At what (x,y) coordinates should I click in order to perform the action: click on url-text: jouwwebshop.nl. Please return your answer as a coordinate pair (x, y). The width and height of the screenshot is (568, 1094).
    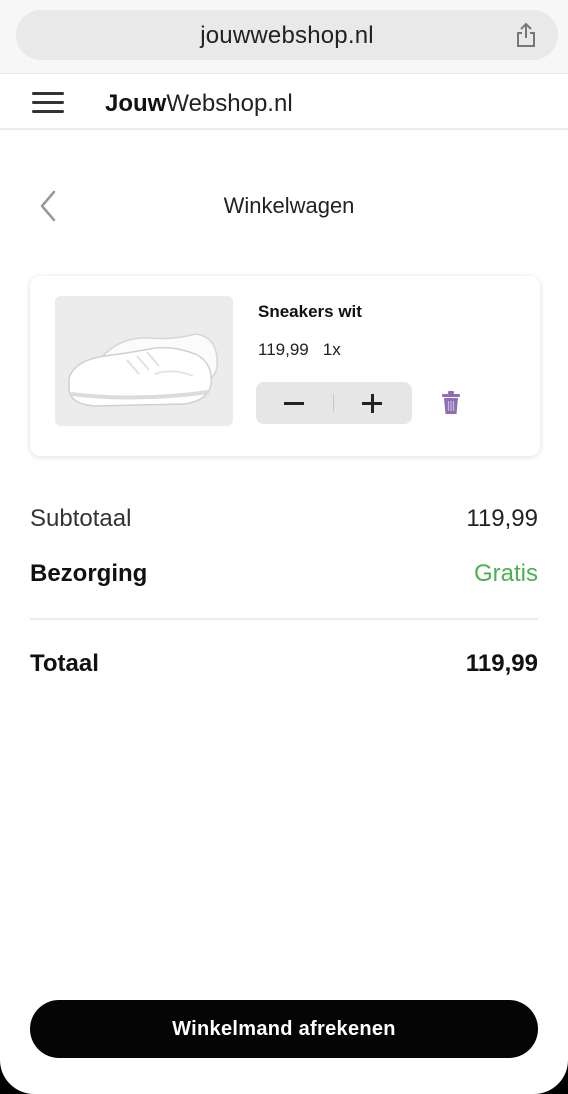
    Looking at the image, I should click on (287, 36).